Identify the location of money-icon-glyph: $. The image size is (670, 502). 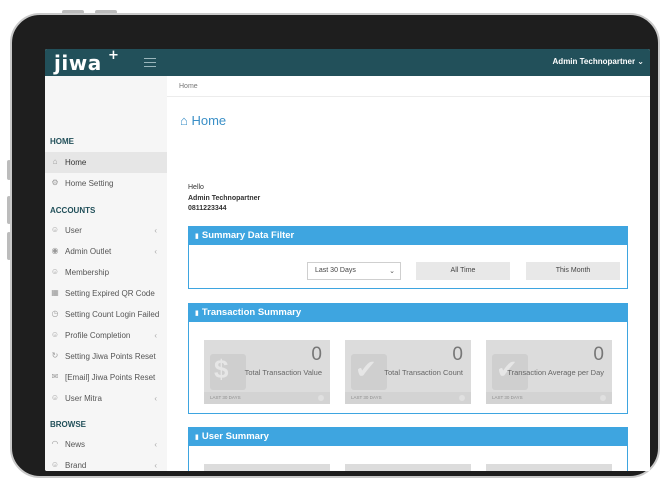
(221, 369).